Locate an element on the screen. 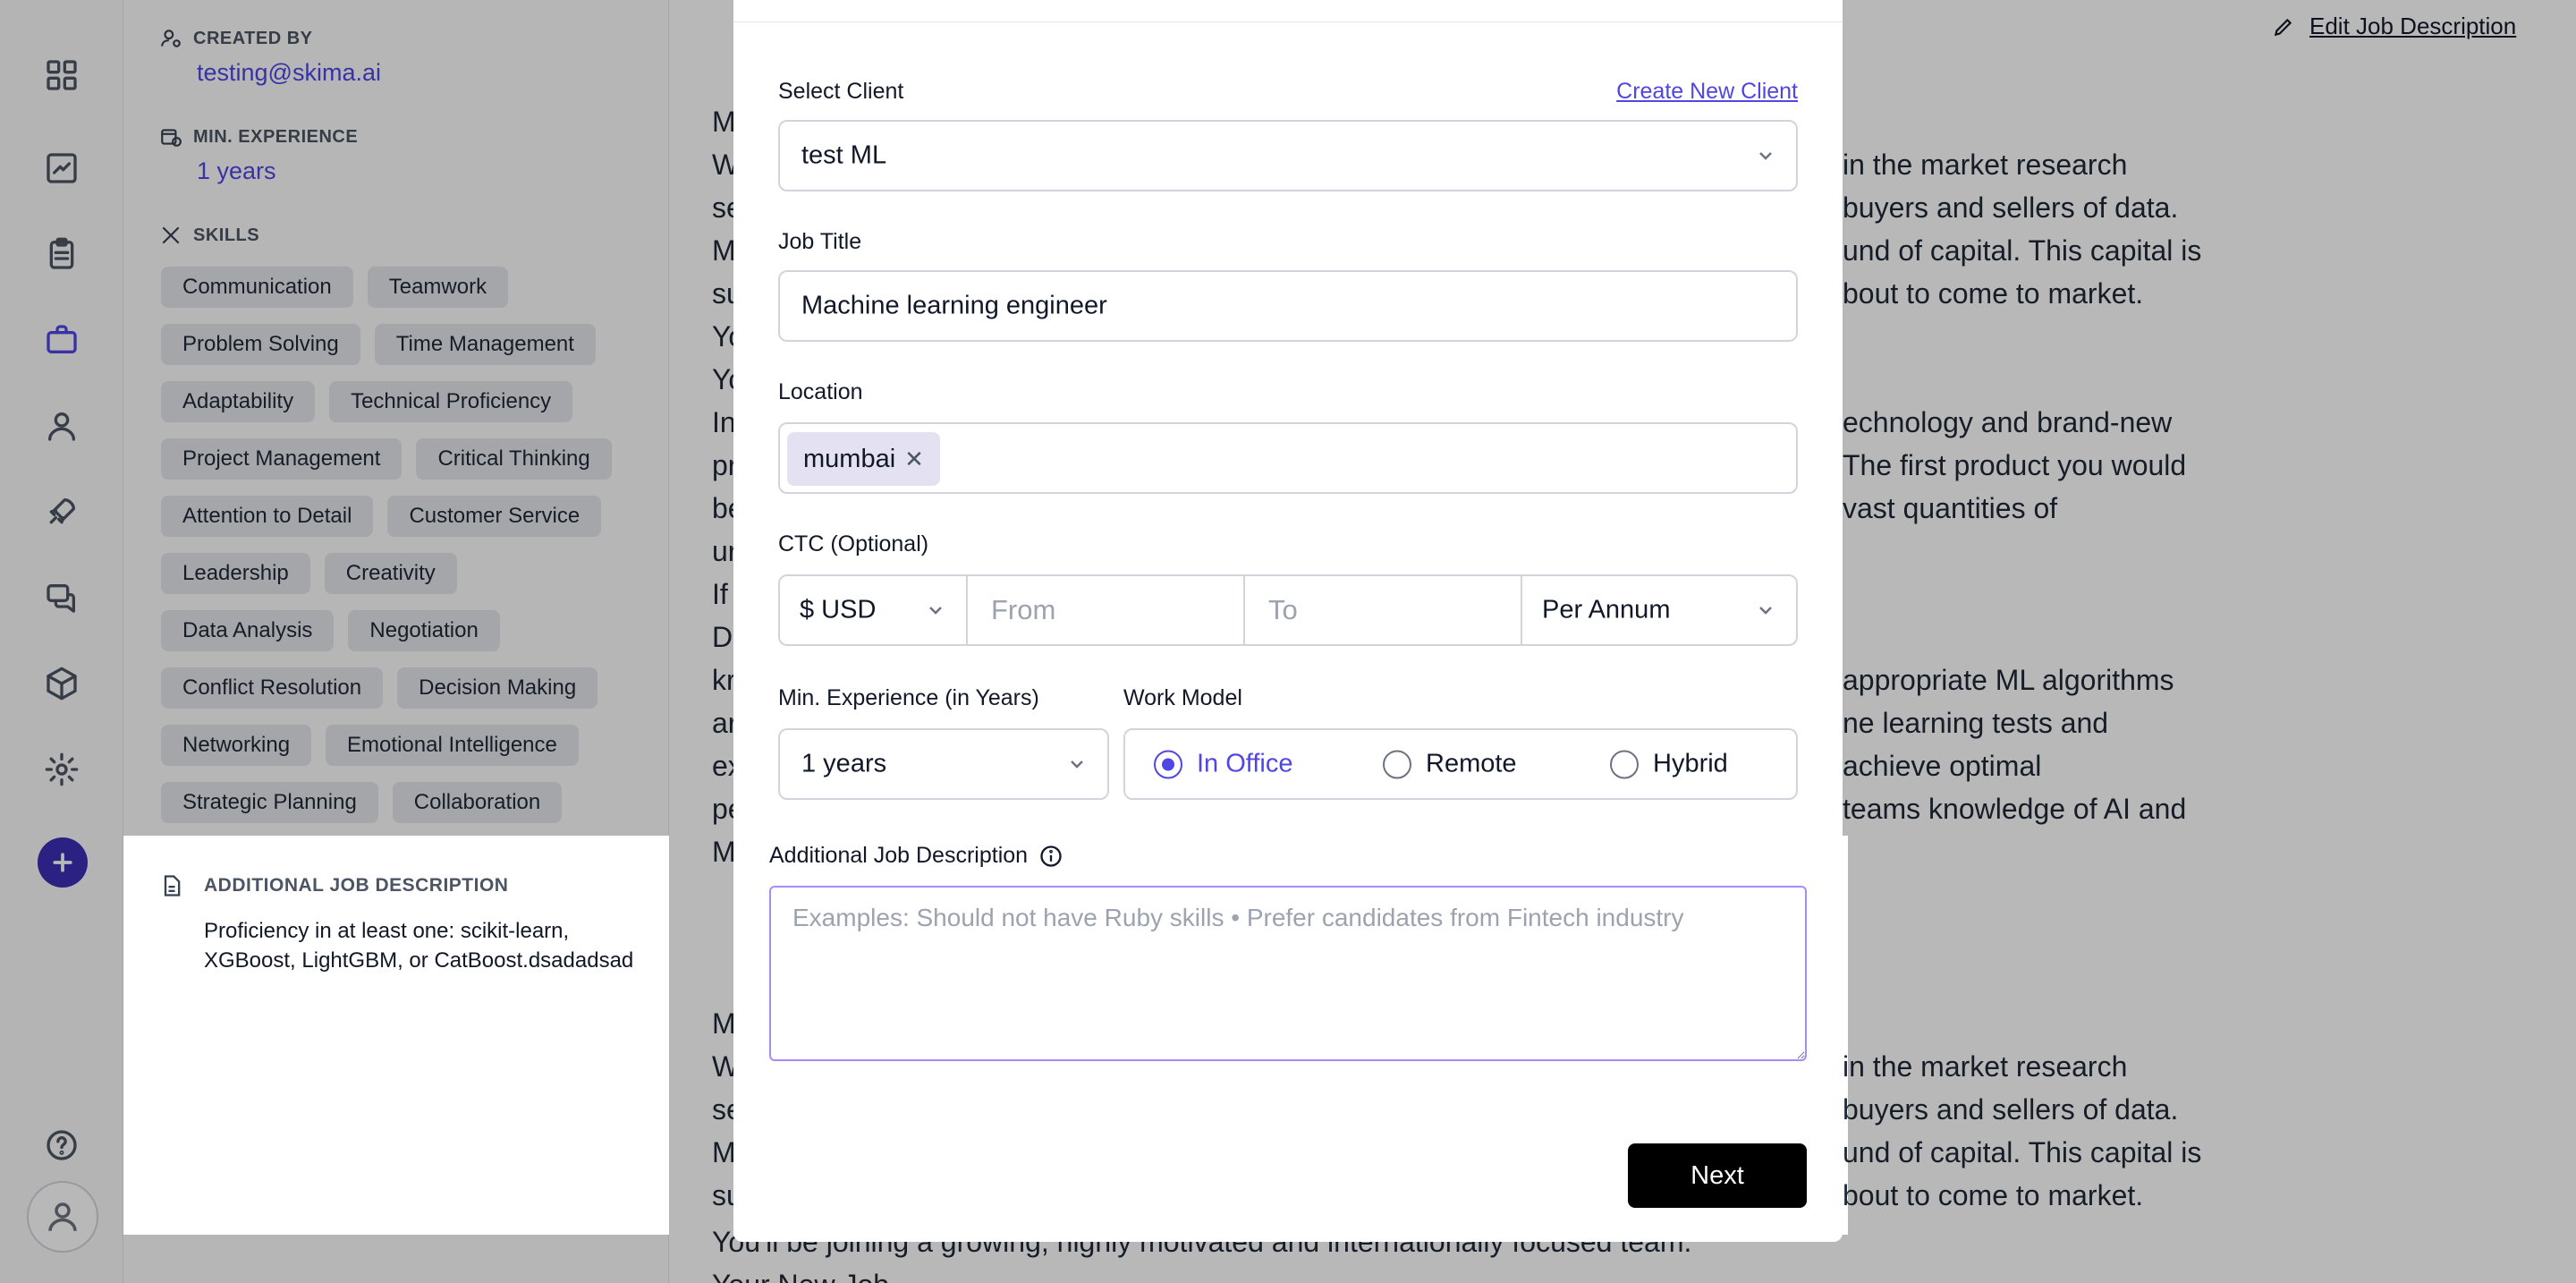 This screenshot has width=2576, height=1283. currency-value: $ USD is located at coordinates (838, 610).